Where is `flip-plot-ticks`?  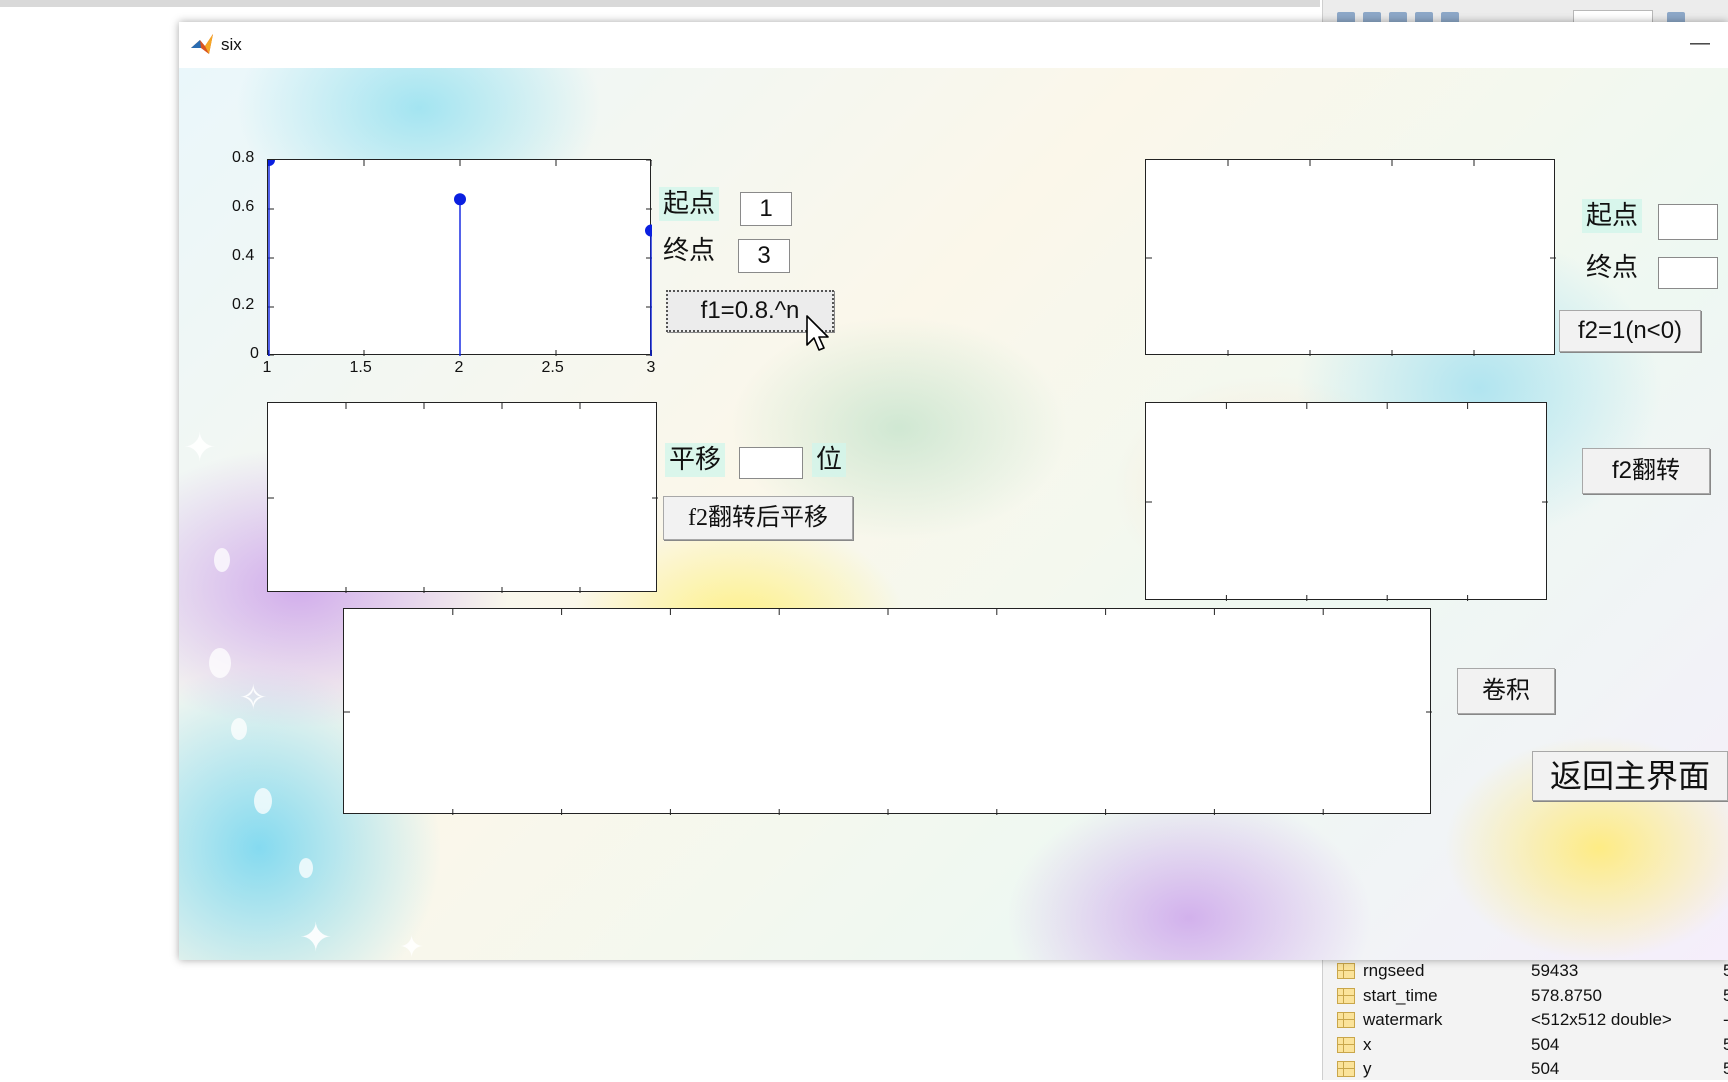 flip-plot-ticks is located at coordinates (1347, 502).